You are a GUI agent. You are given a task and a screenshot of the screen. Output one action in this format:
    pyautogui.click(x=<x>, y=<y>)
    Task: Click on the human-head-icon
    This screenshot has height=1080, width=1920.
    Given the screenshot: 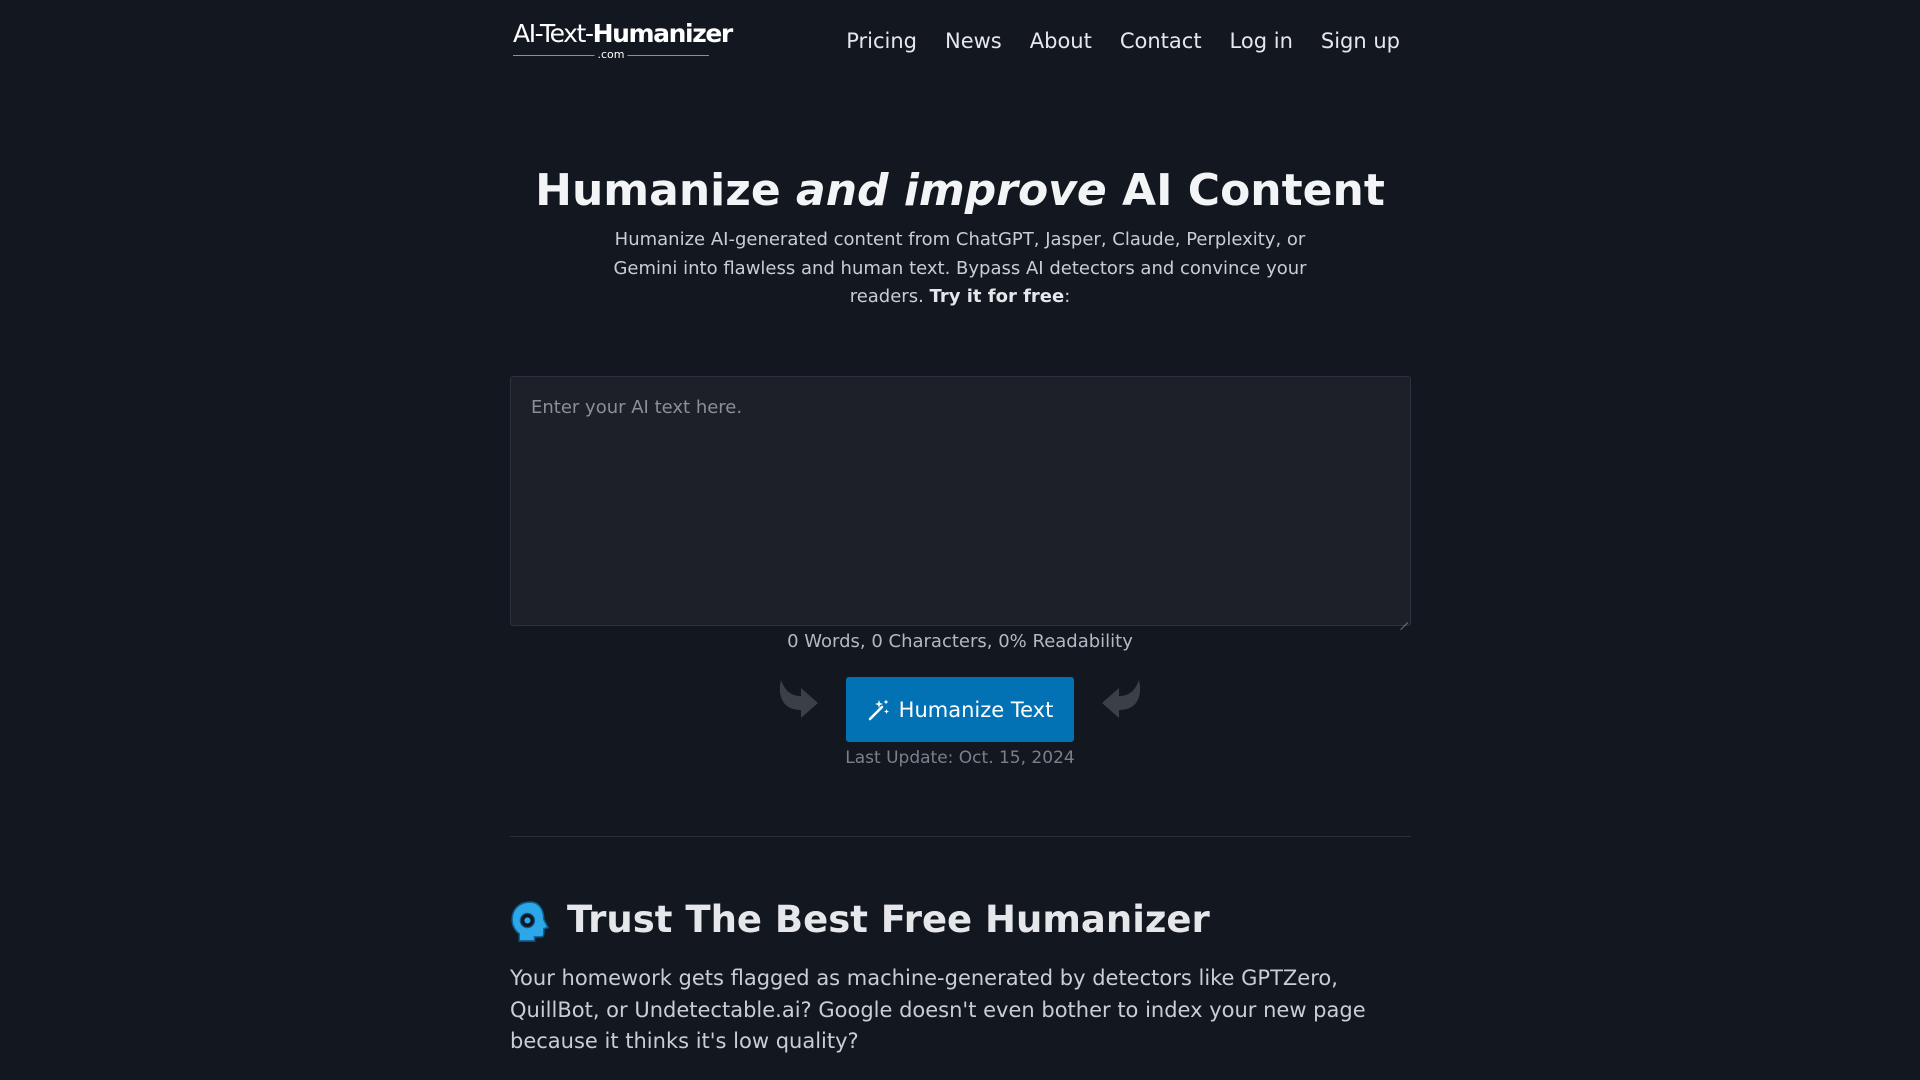 What is the action you would take?
    pyautogui.click(x=530, y=921)
    